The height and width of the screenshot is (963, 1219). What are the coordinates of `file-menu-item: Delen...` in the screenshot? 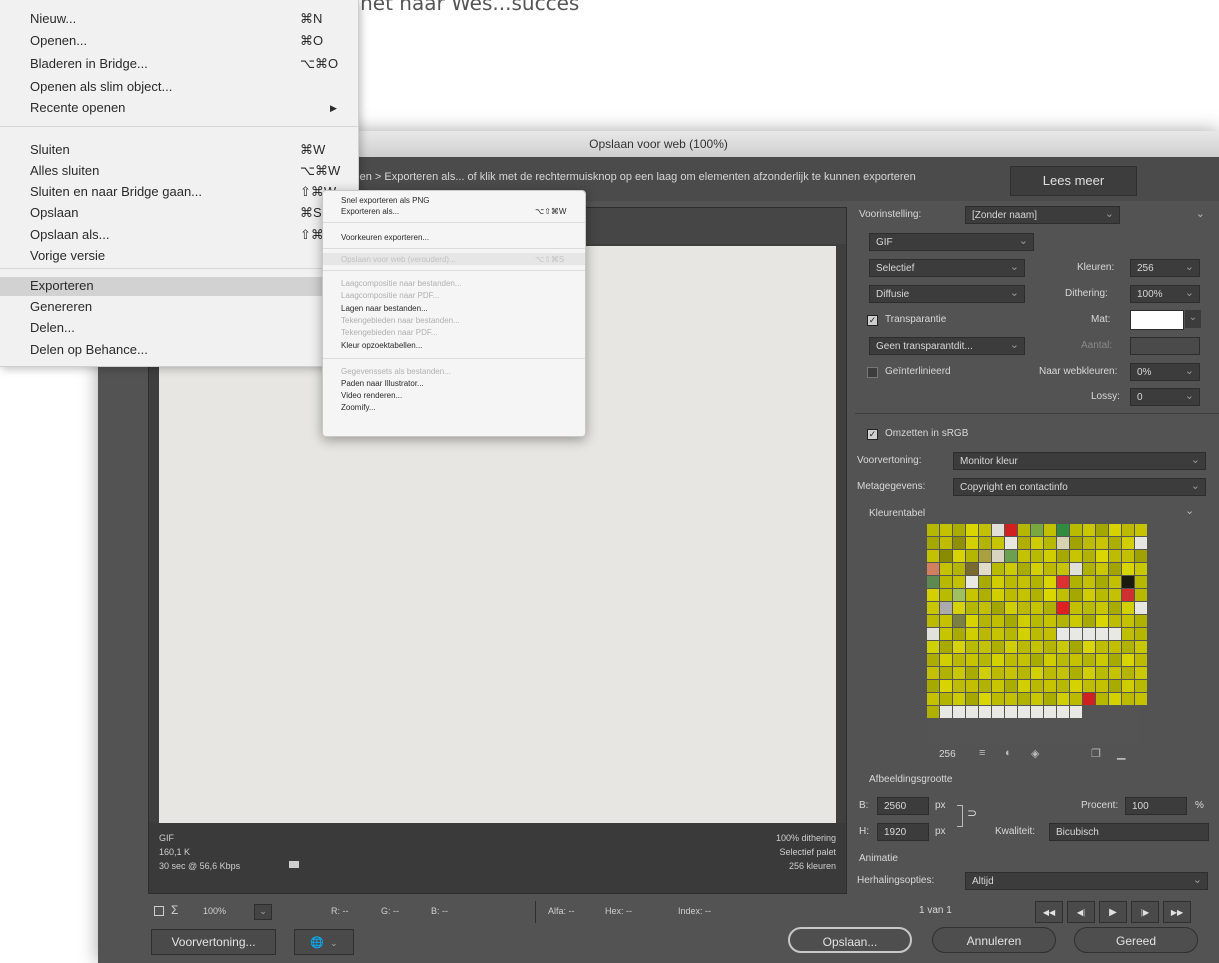 It's located at (52, 327).